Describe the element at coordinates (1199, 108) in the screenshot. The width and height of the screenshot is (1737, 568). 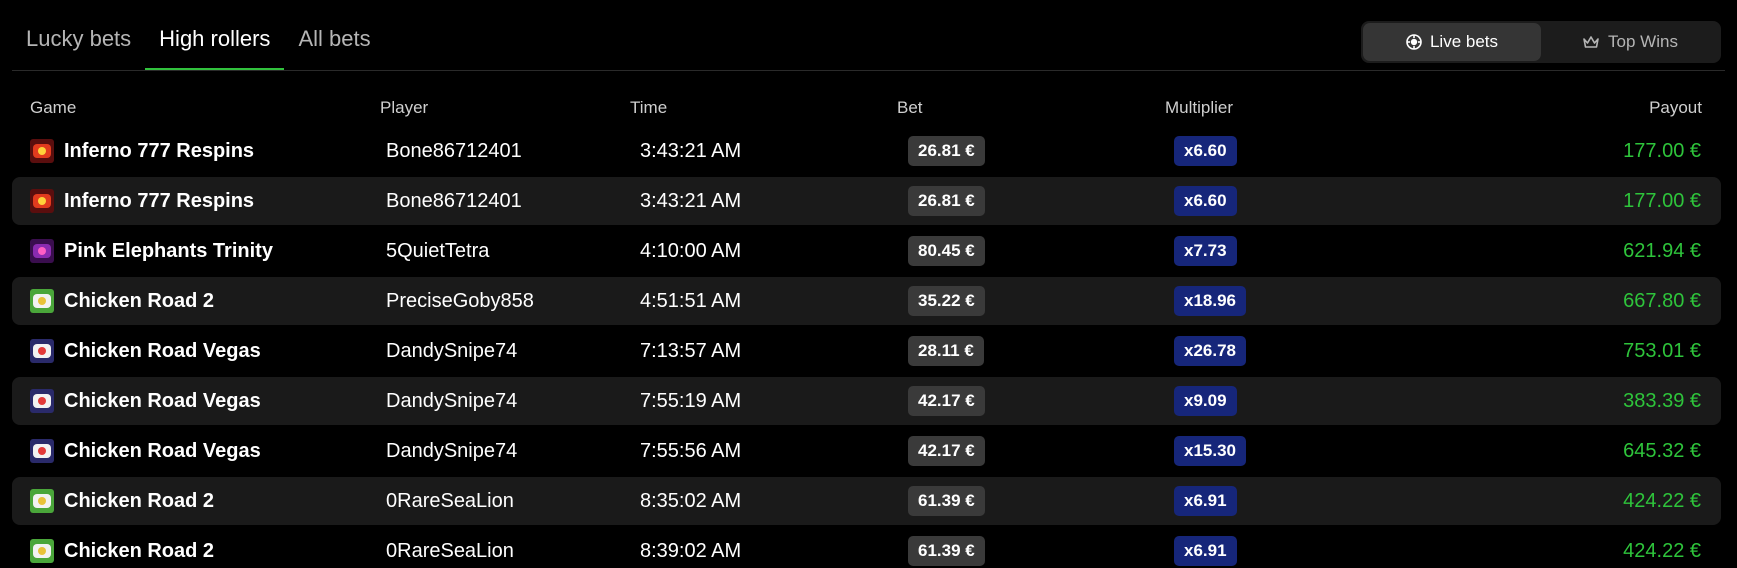
I see `column-header-multiplier: Multiplier` at that location.